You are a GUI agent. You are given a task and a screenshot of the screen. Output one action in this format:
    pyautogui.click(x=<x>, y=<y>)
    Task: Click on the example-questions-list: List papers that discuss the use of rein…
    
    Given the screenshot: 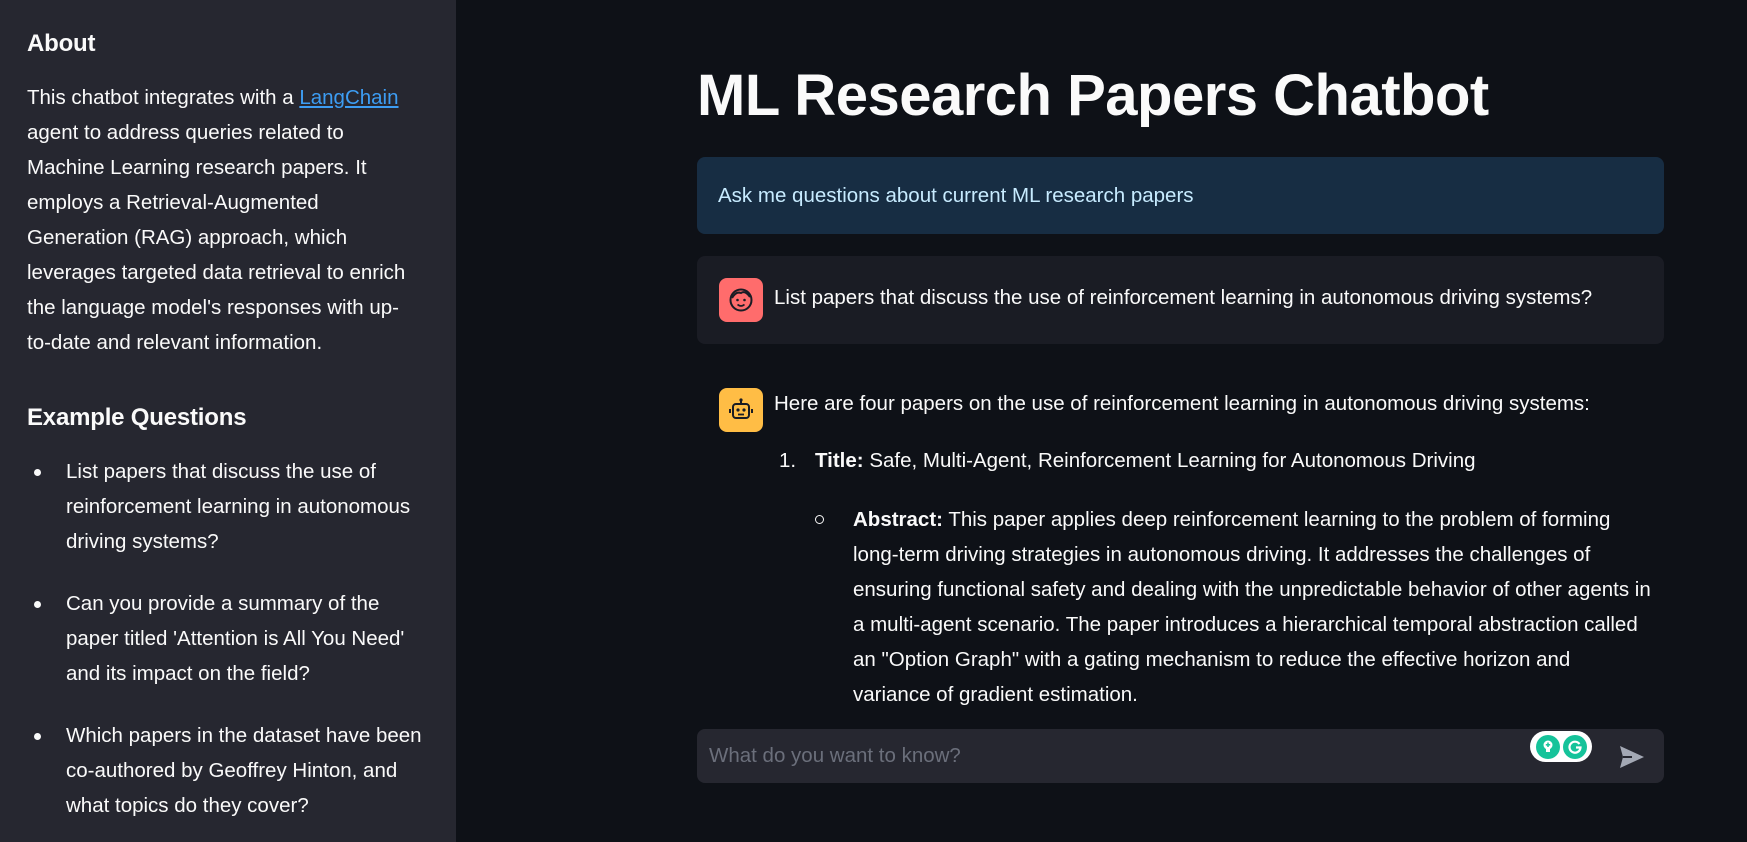 What is the action you would take?
    pyautogui.click(x=228, y=638)
    